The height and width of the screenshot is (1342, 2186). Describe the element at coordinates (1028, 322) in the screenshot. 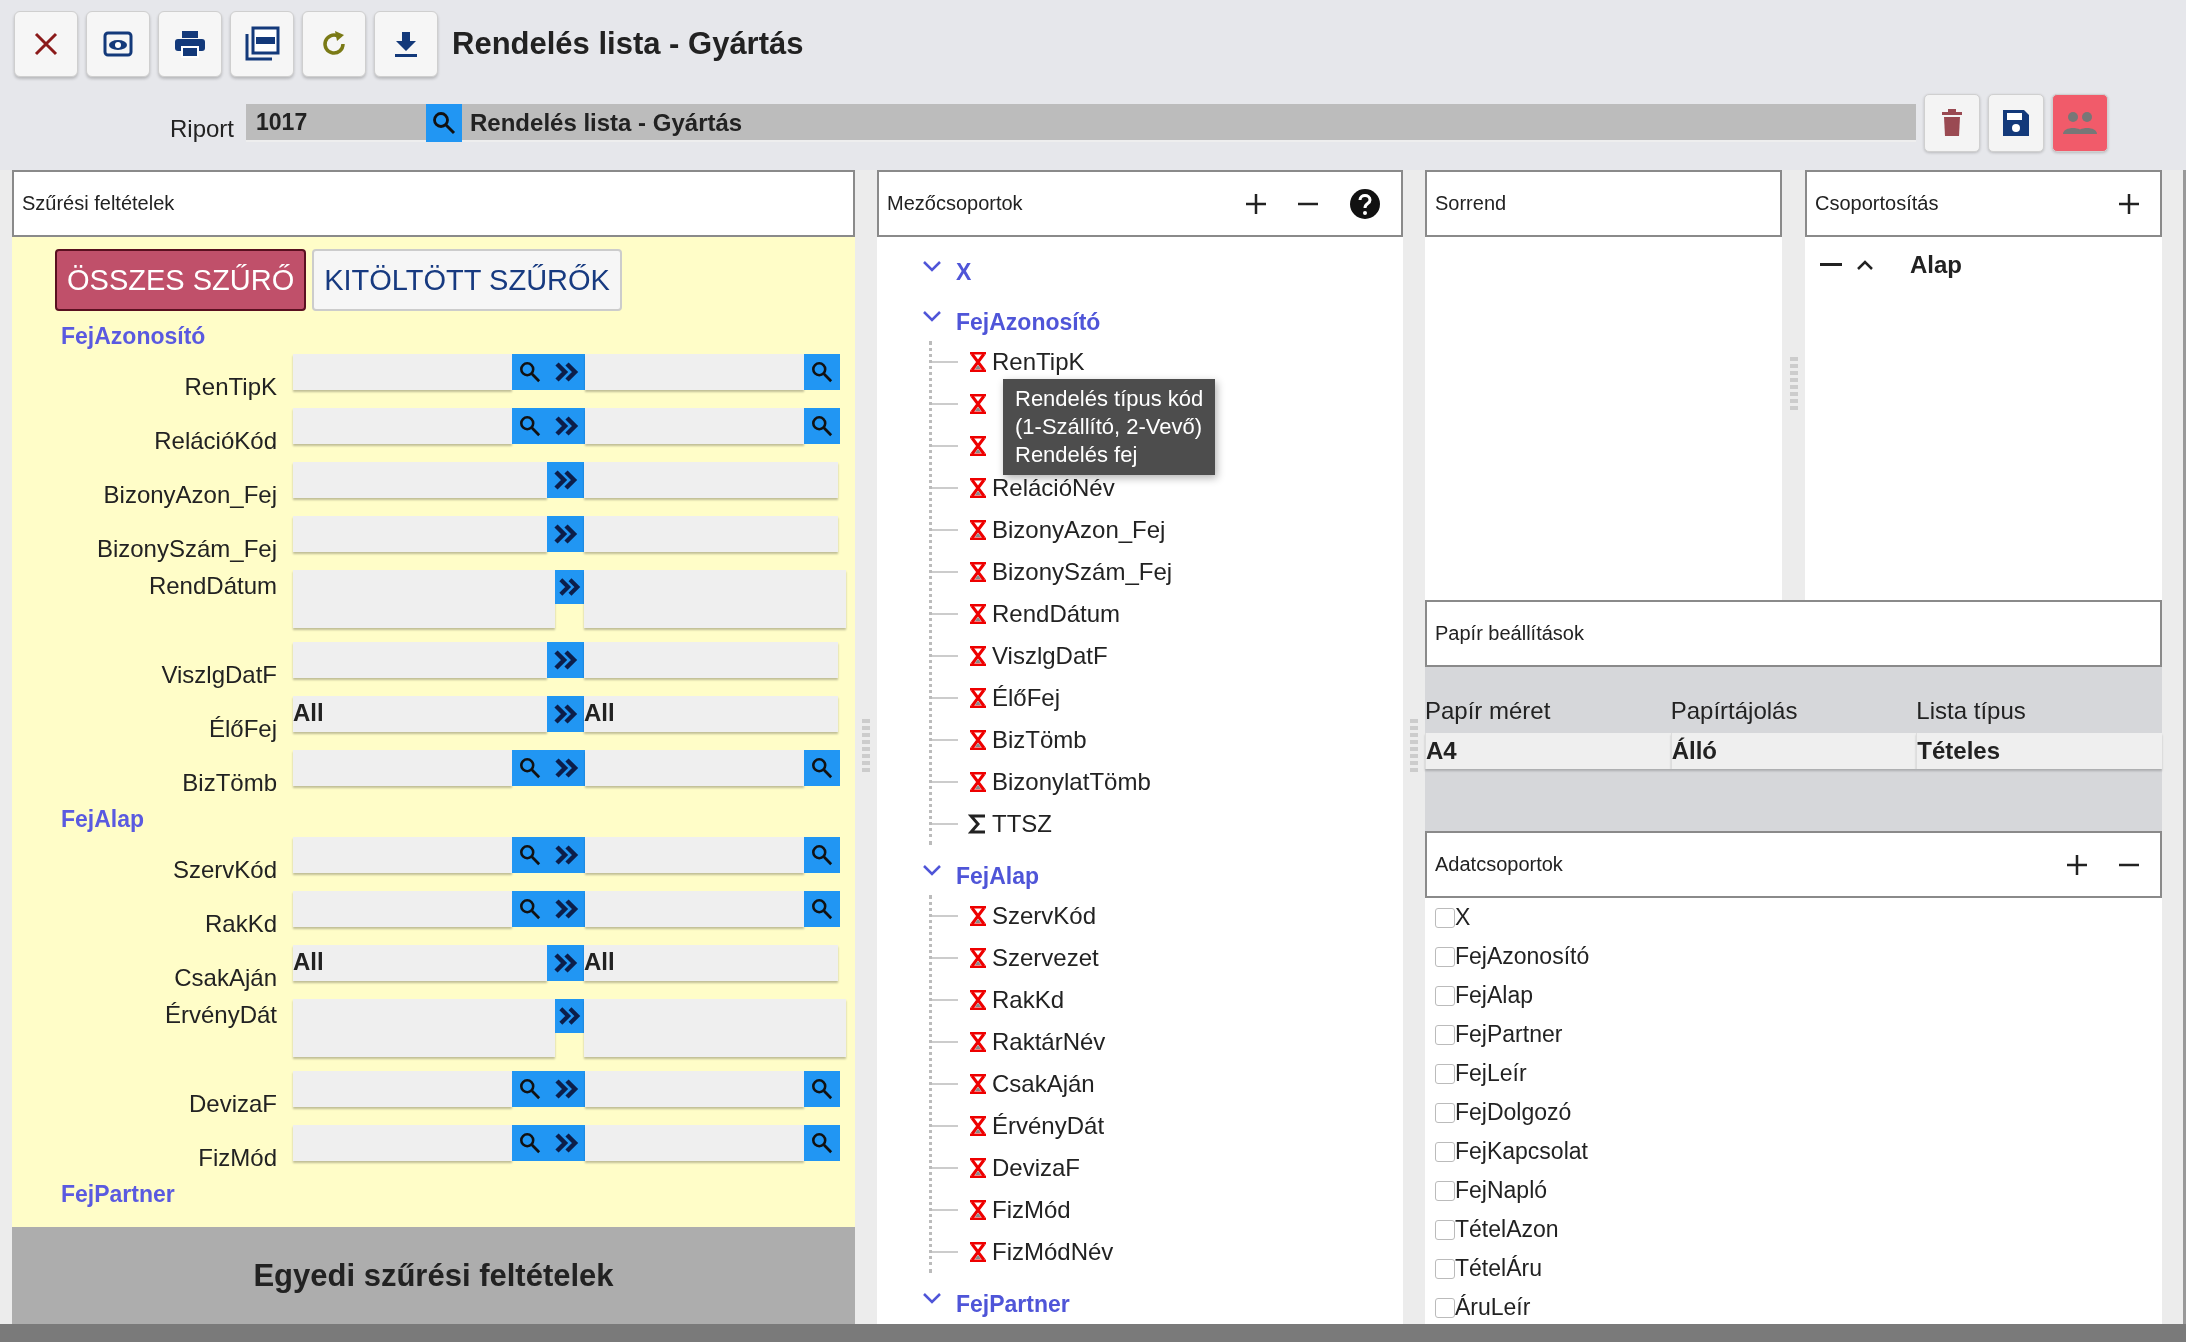

I see `group-title: FejAzonosító` at that location.